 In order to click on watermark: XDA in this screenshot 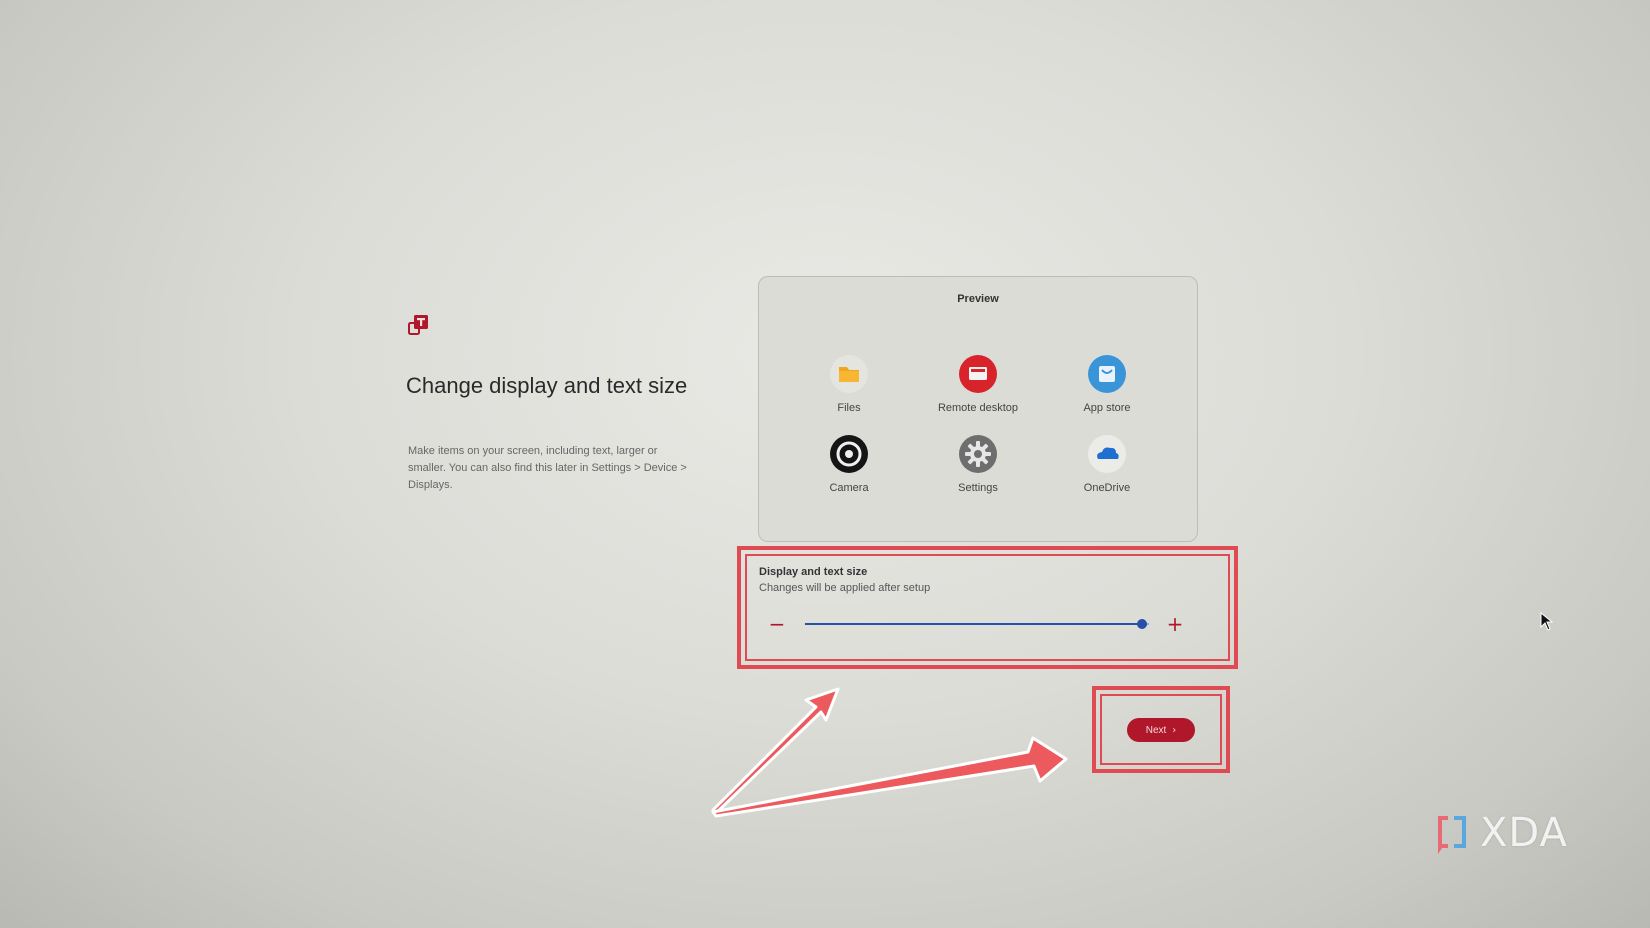, I will do `click(1512, 835)`.